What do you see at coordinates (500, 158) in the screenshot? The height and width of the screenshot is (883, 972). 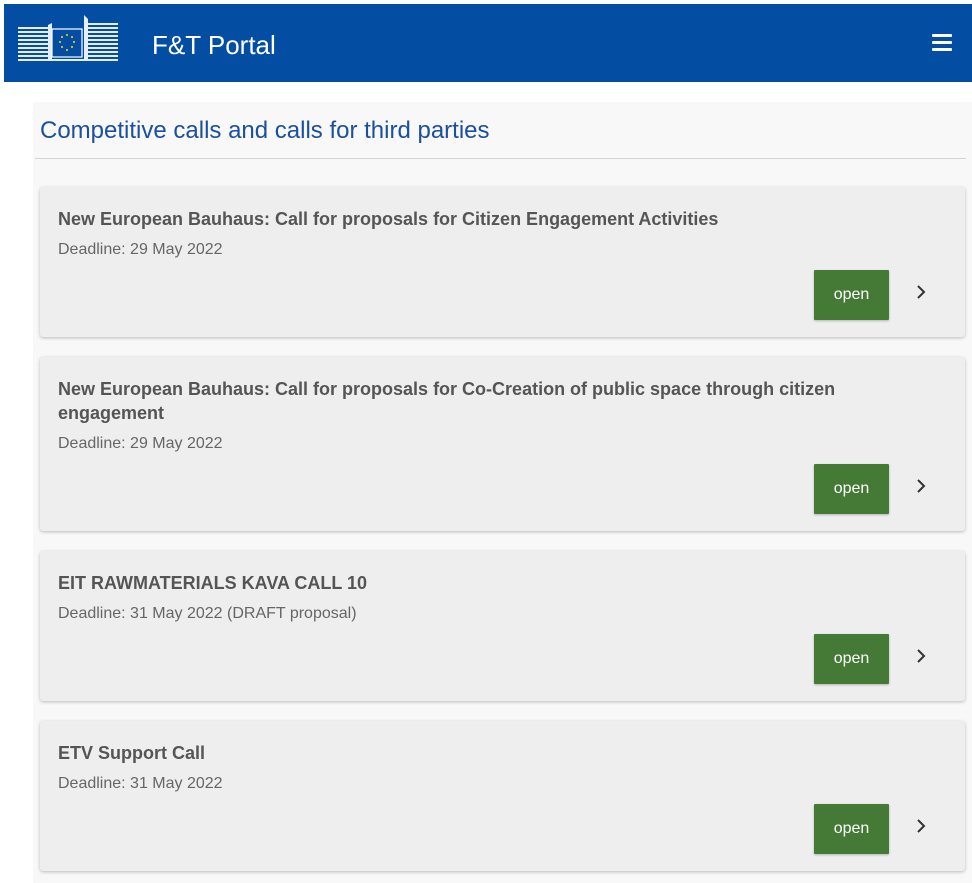 I see `title-divider` at bounding box center [500, 158].